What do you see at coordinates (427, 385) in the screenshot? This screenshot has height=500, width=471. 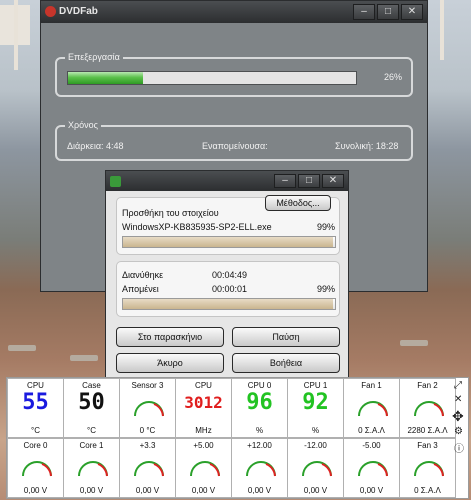 I see `sensor-label: Fan 2` at bounding box center [427, 385].